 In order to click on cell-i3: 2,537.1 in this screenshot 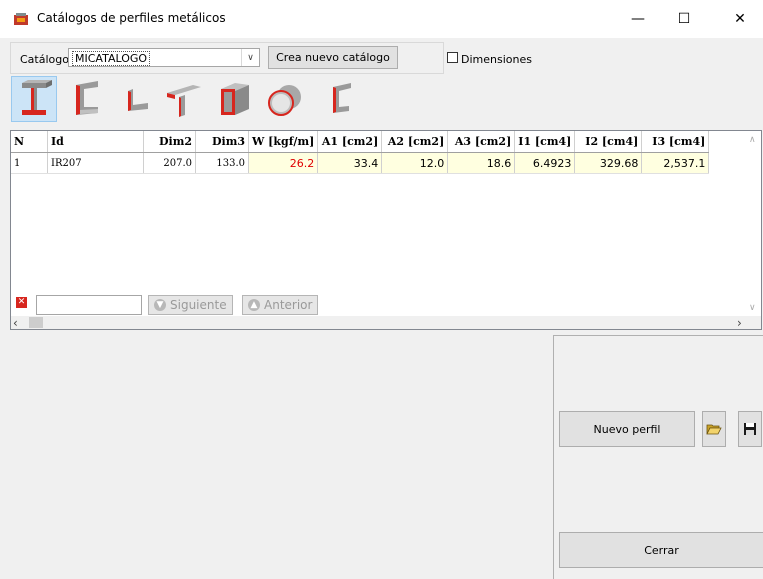, I will do `click(675, 163)`.